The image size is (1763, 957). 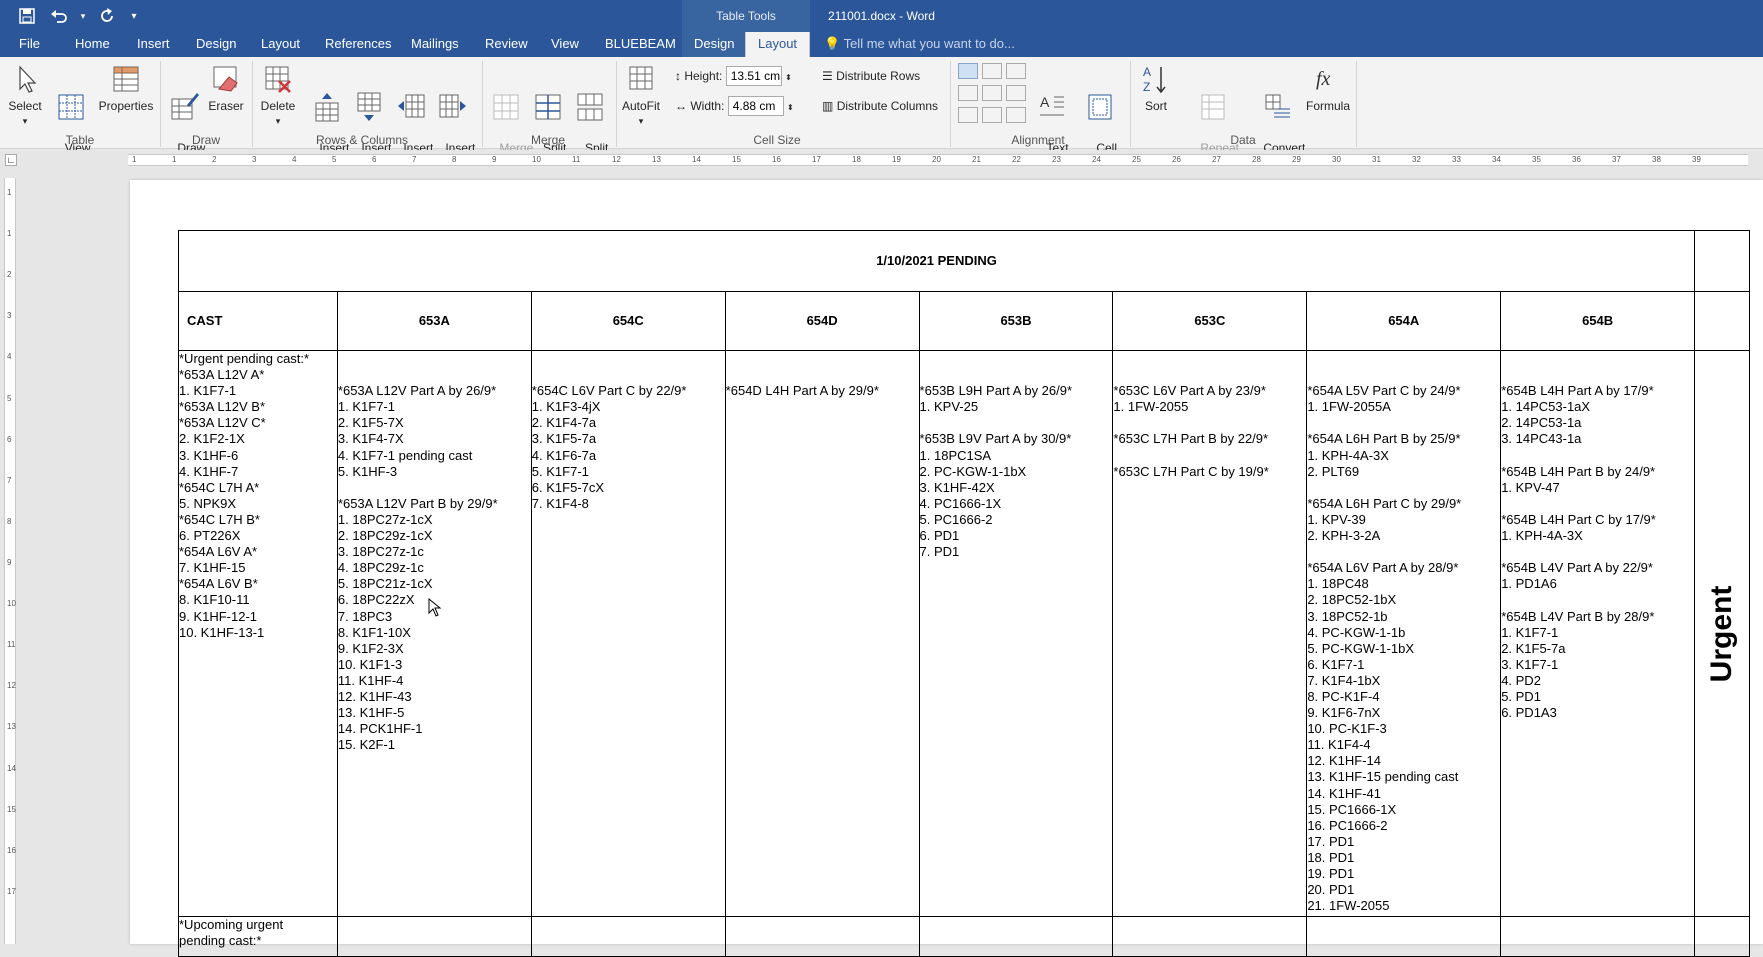 What do you see at coordinates (565, 43) in the screenshot?
I see `tab-view: View` at bounding box center [565, 43].